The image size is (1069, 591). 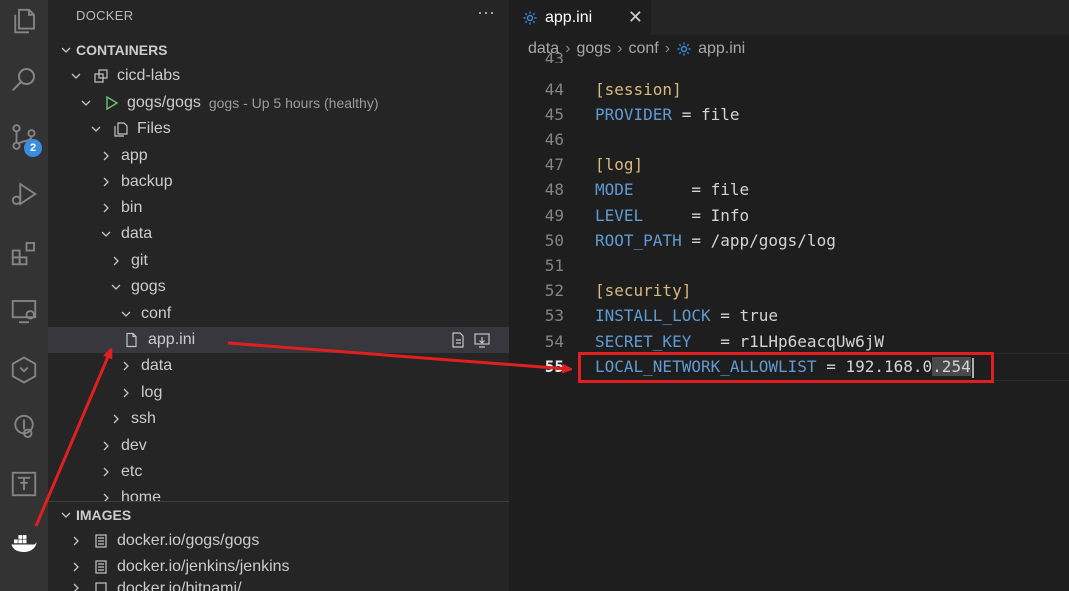 I want to click on activity-bar: 2, so click(x=24, y=295).